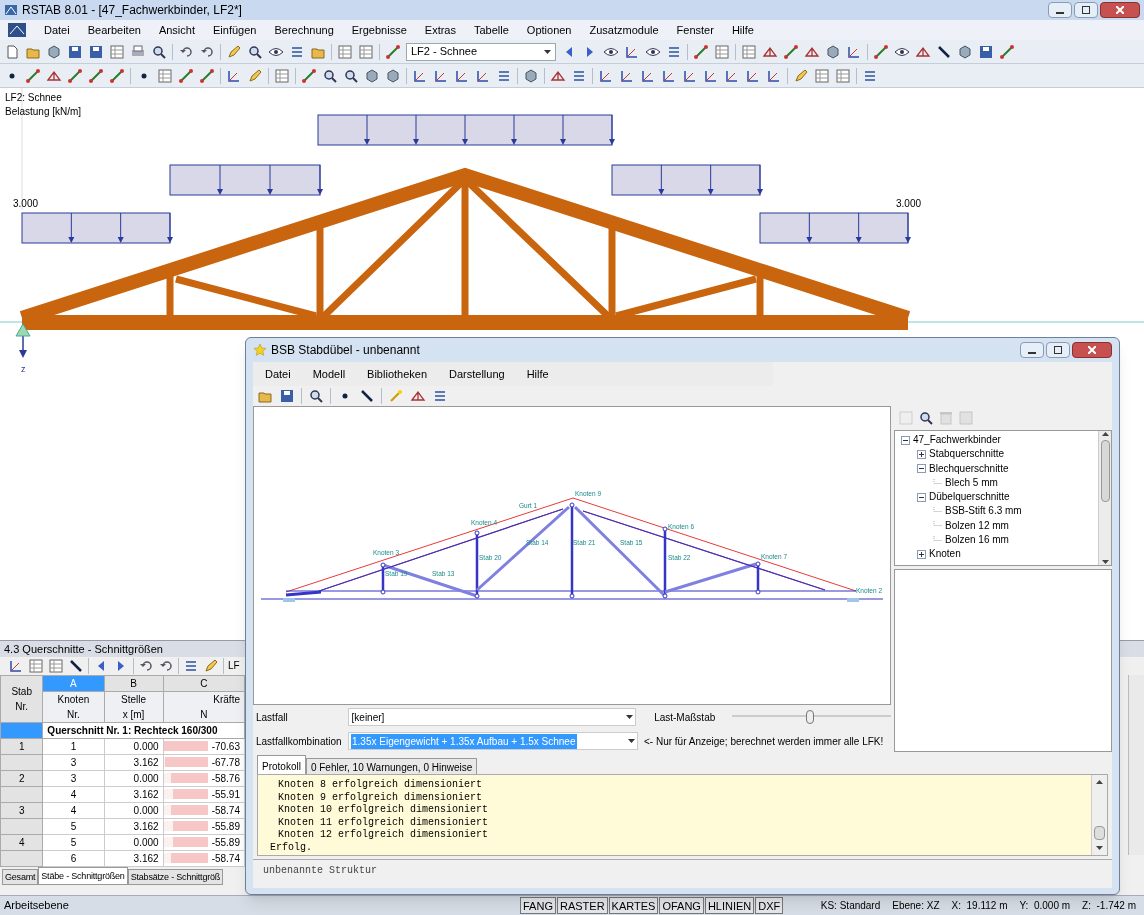 The height and width of the screenshot is (915, 1144). Describe the element at coordinates (1136, 764) in the screenshot. I see `scrollbar` at that location.